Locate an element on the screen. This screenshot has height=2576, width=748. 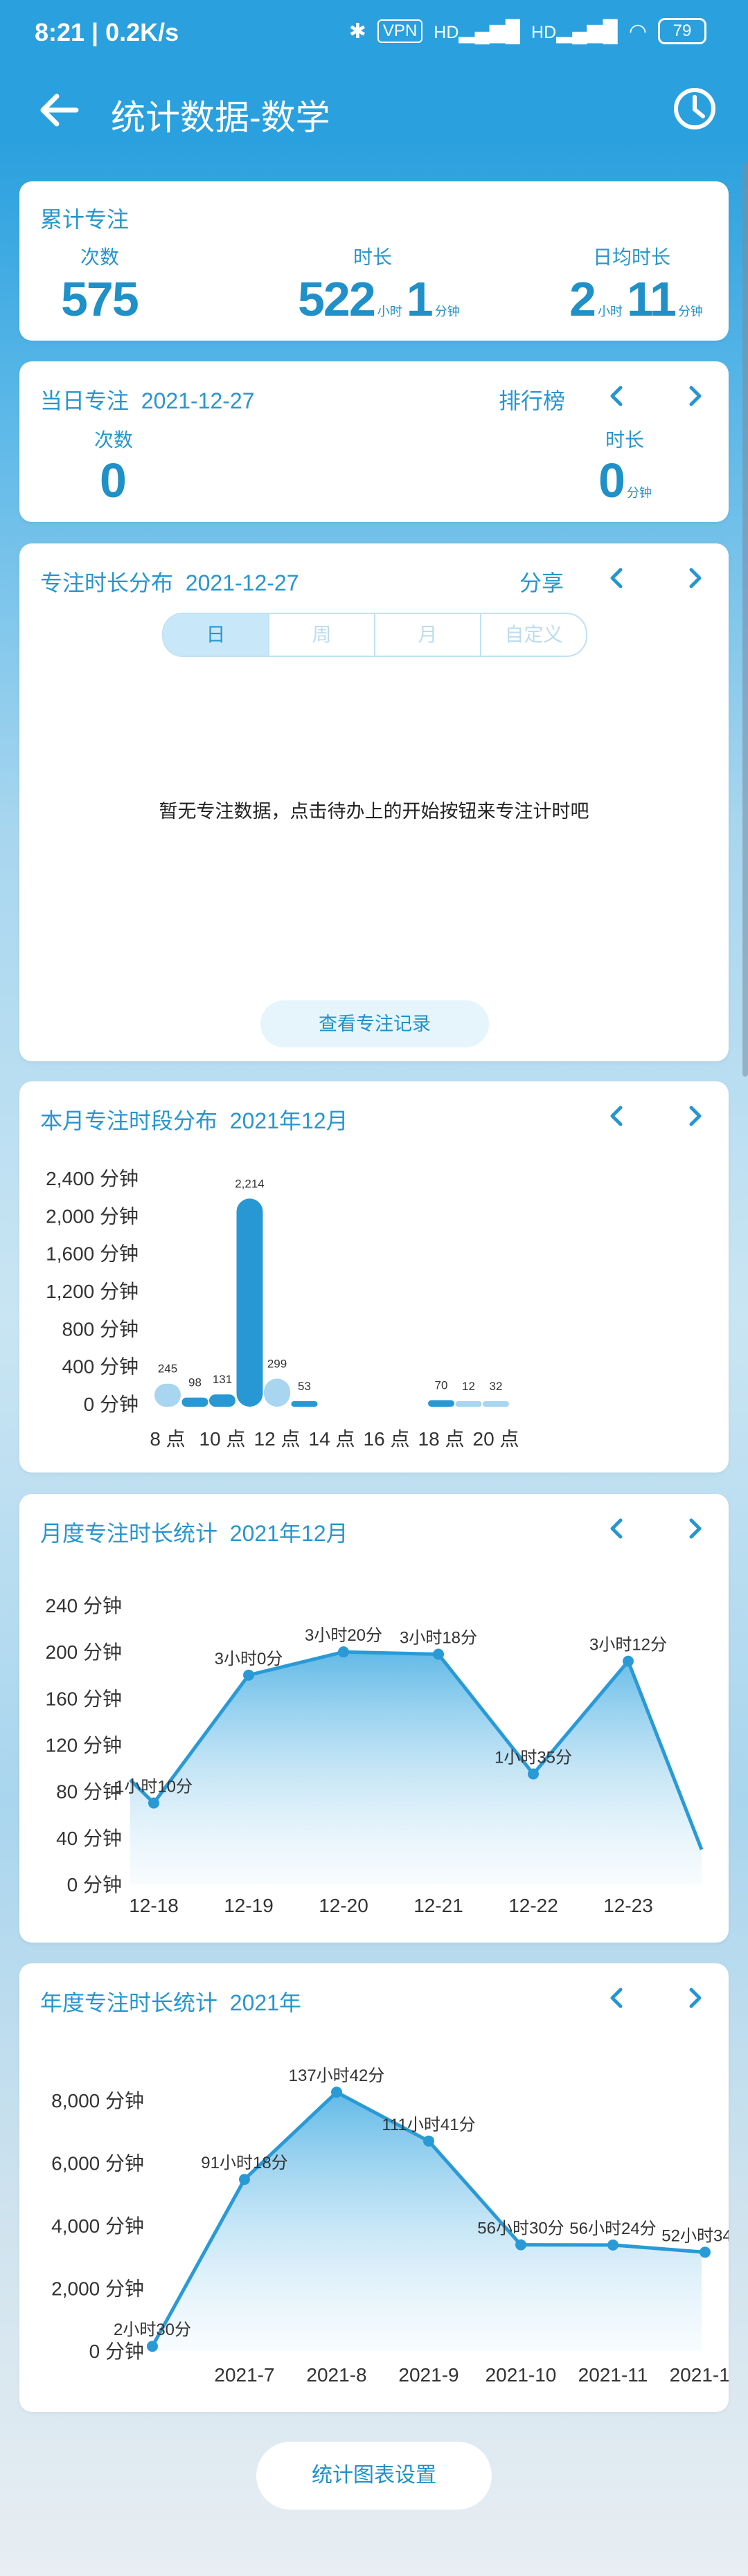
share-link: 分享 is located at coordinates (541, 581).